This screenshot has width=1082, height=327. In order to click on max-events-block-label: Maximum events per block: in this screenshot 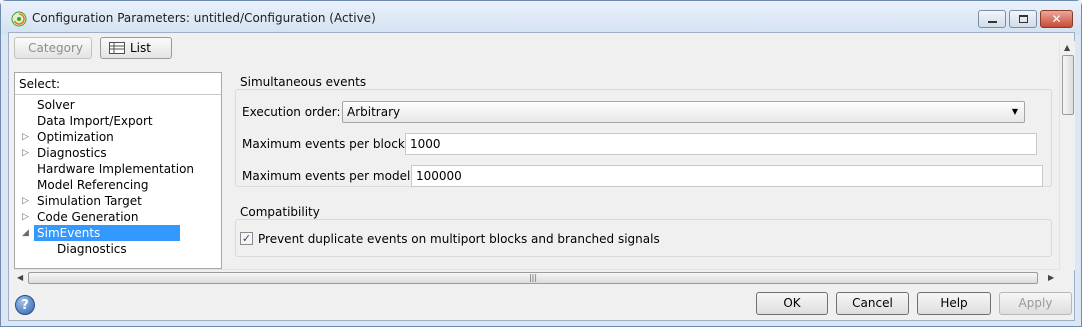, I will do `click(325, 144)`.